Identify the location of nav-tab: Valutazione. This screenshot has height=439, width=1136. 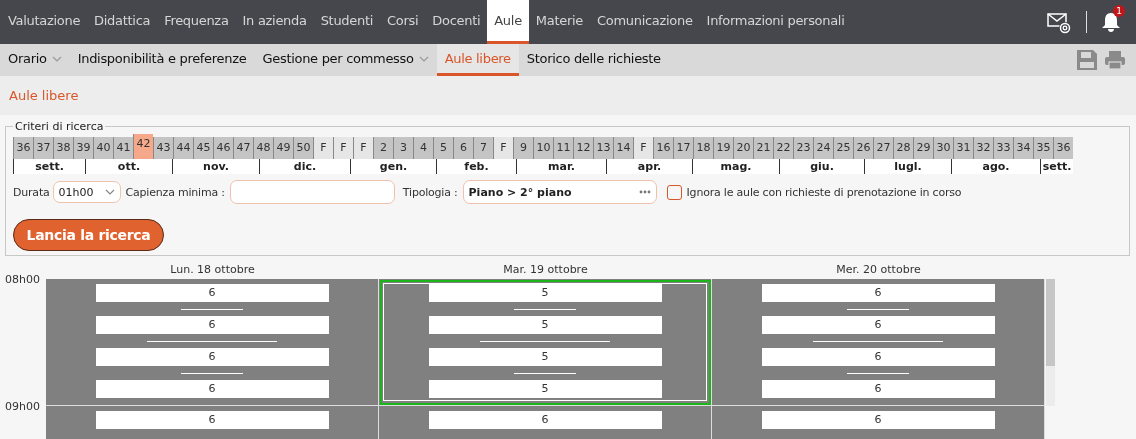
(44, 22).